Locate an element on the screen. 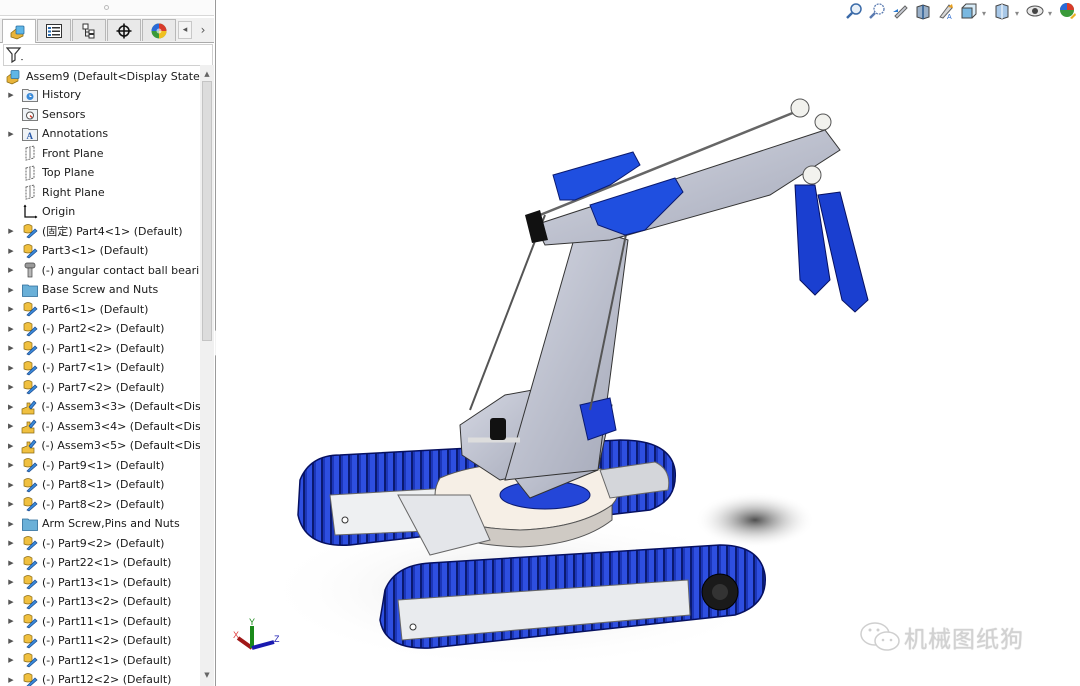  tree-item: ▶ (-) Part9<2> (Default) is located at coordinates (100, 543).